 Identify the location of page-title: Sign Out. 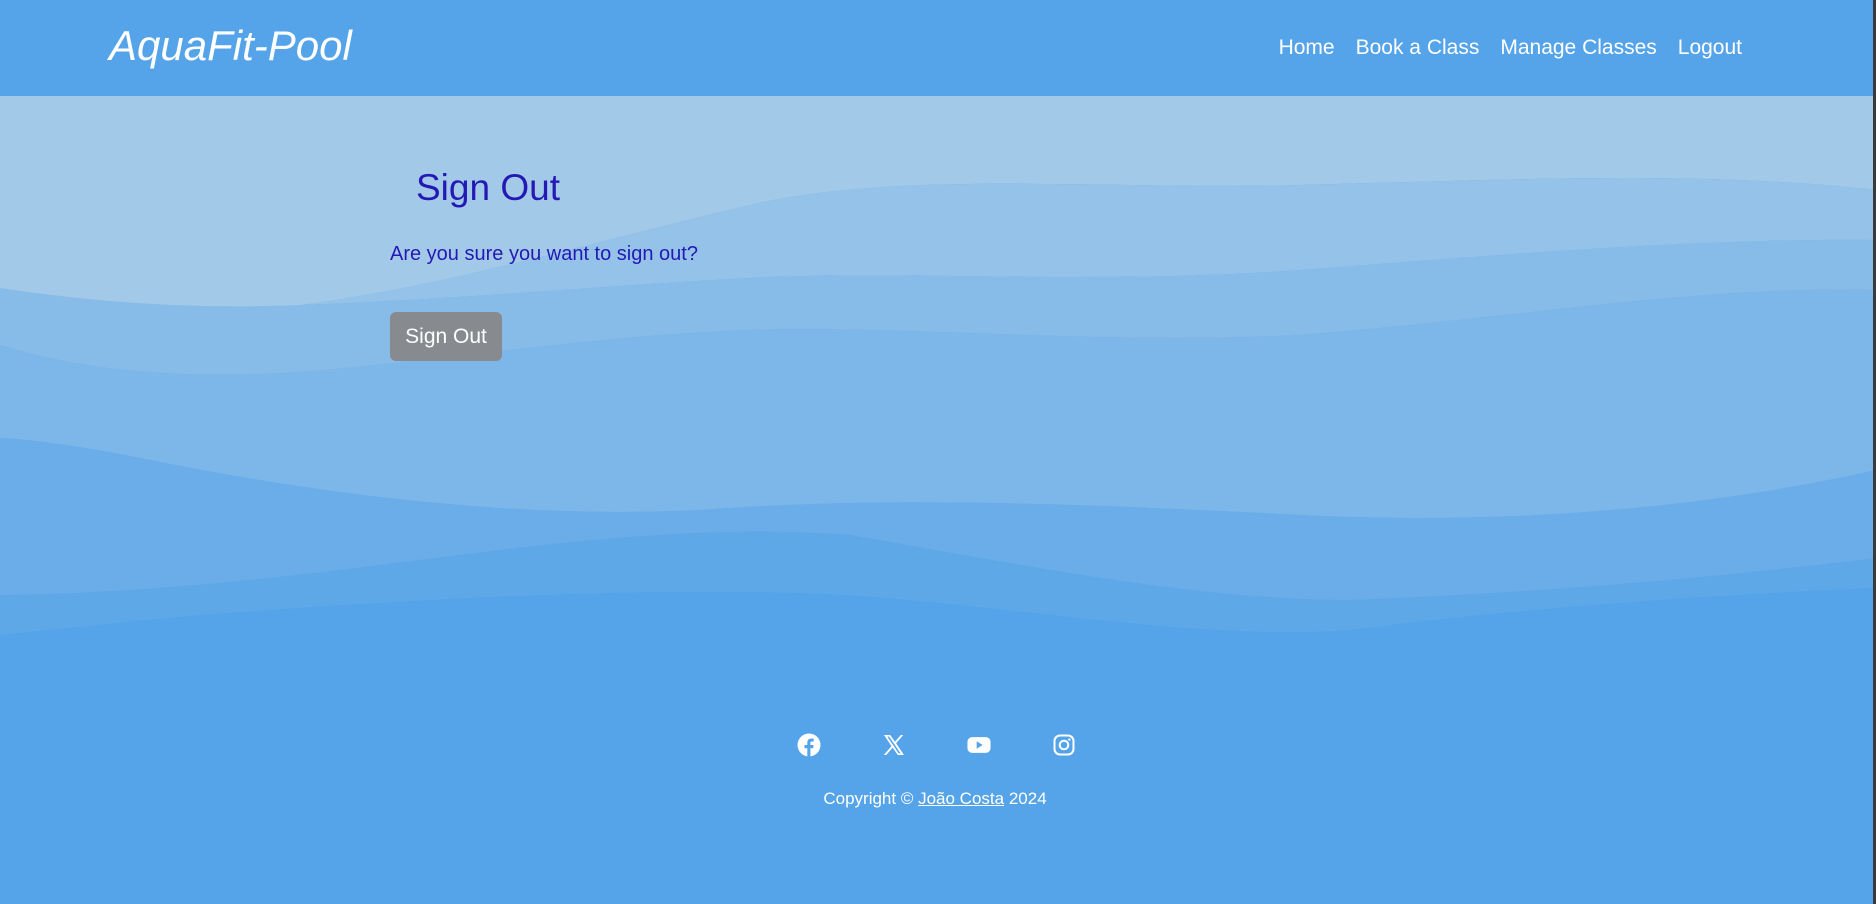
(488, 187).